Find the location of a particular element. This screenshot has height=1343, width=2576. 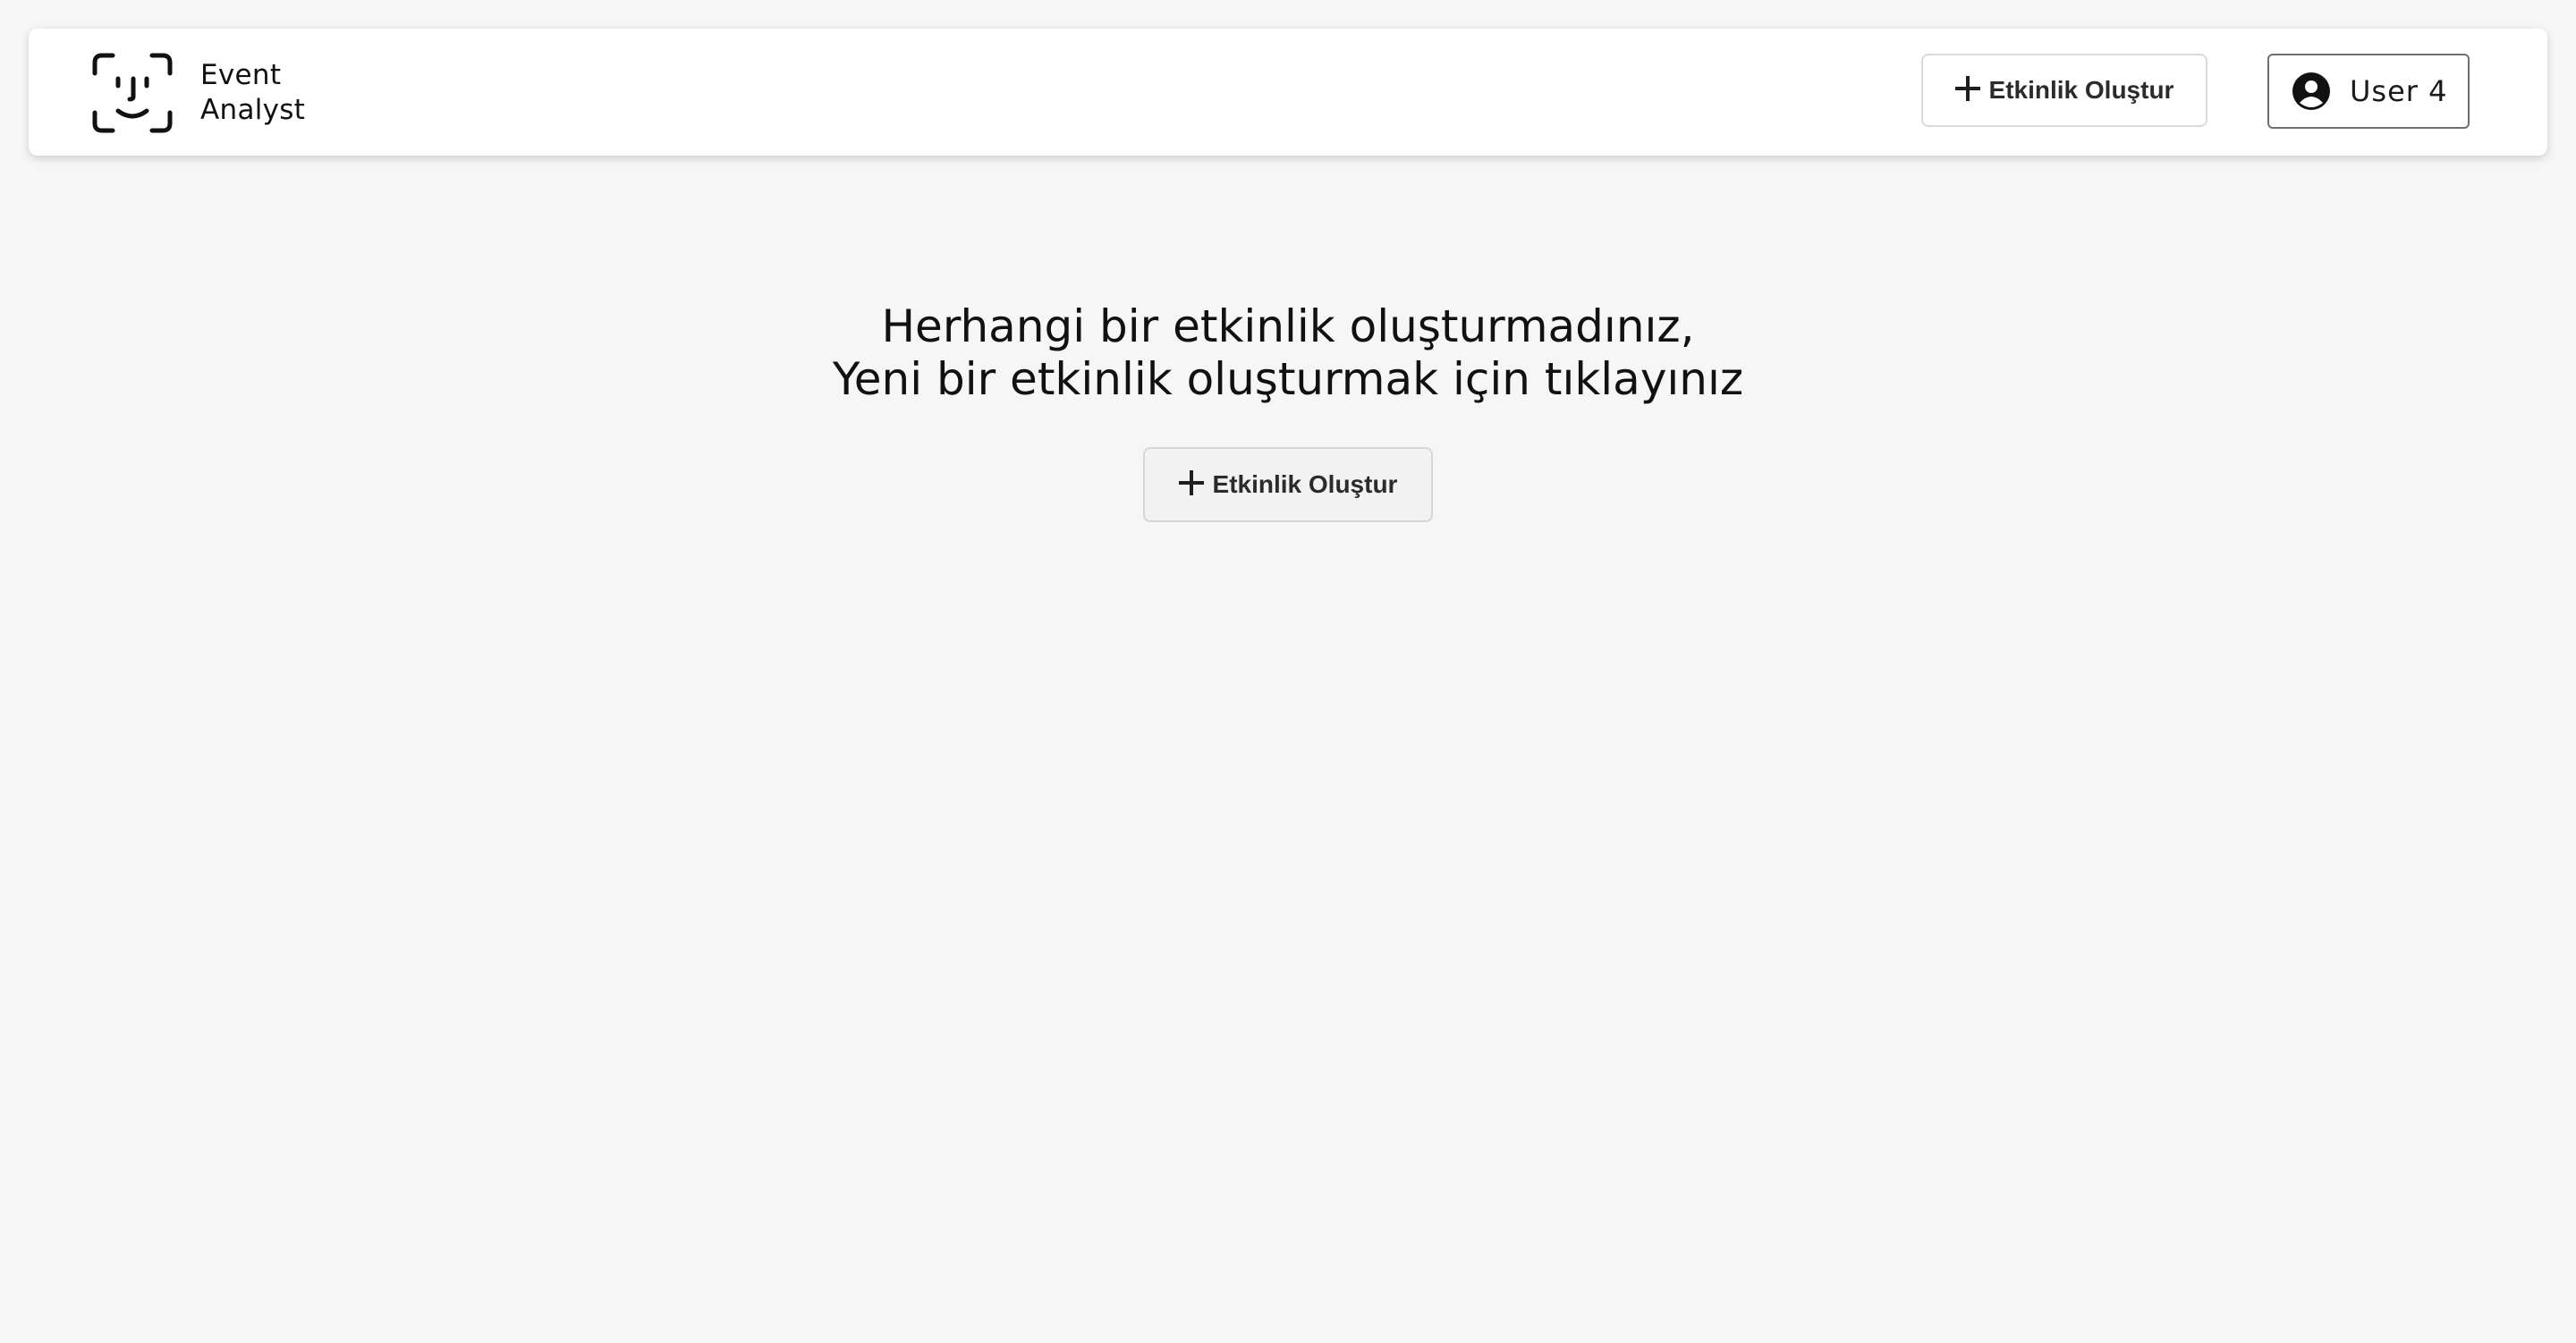

brand-name: Event Analyst is located at coordinates (252, 93).